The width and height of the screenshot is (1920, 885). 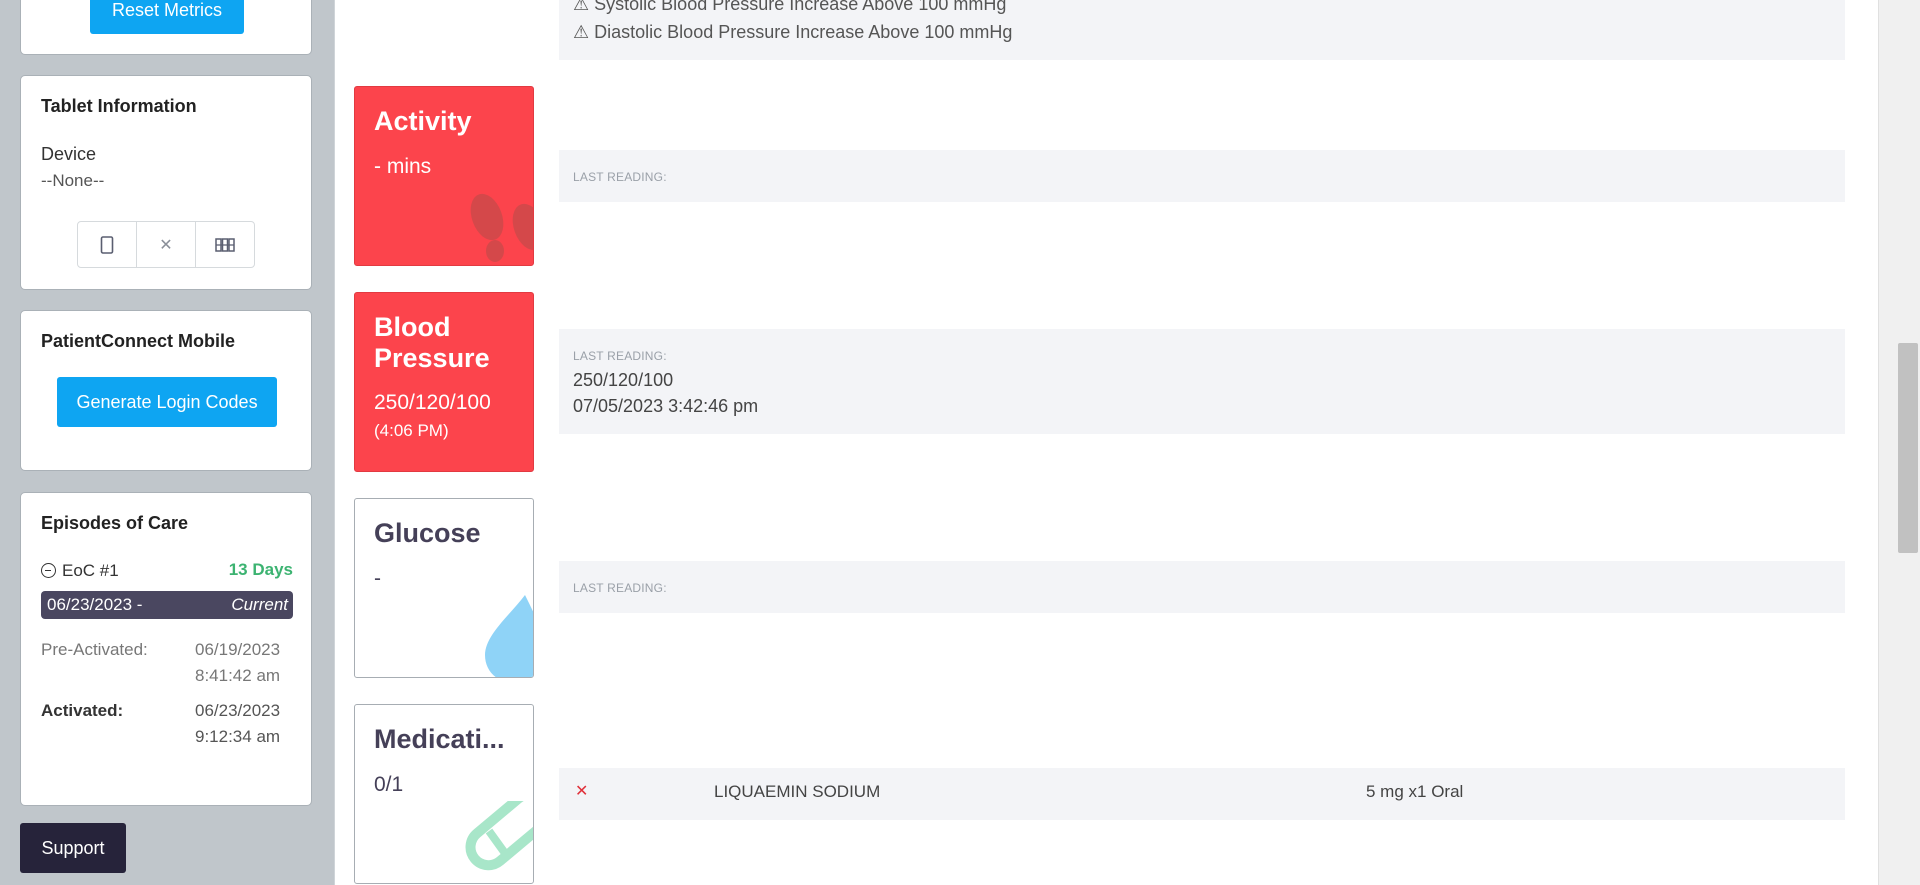 What do you see at coordinates (166, 182) in the screenshot?
I see `tablet-information-card: Tablet Information Device --None-- ✕` at bounding box center [166, 182].